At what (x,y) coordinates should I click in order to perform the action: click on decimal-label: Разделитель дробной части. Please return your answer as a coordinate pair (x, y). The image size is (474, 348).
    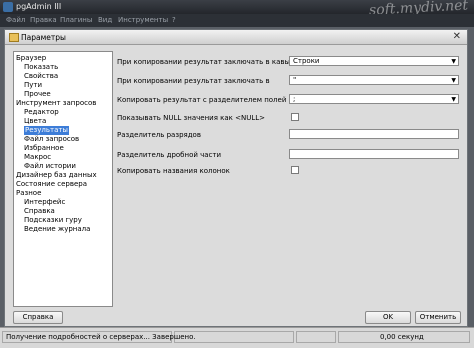
    Looking at the image, I should click on (169, 155).